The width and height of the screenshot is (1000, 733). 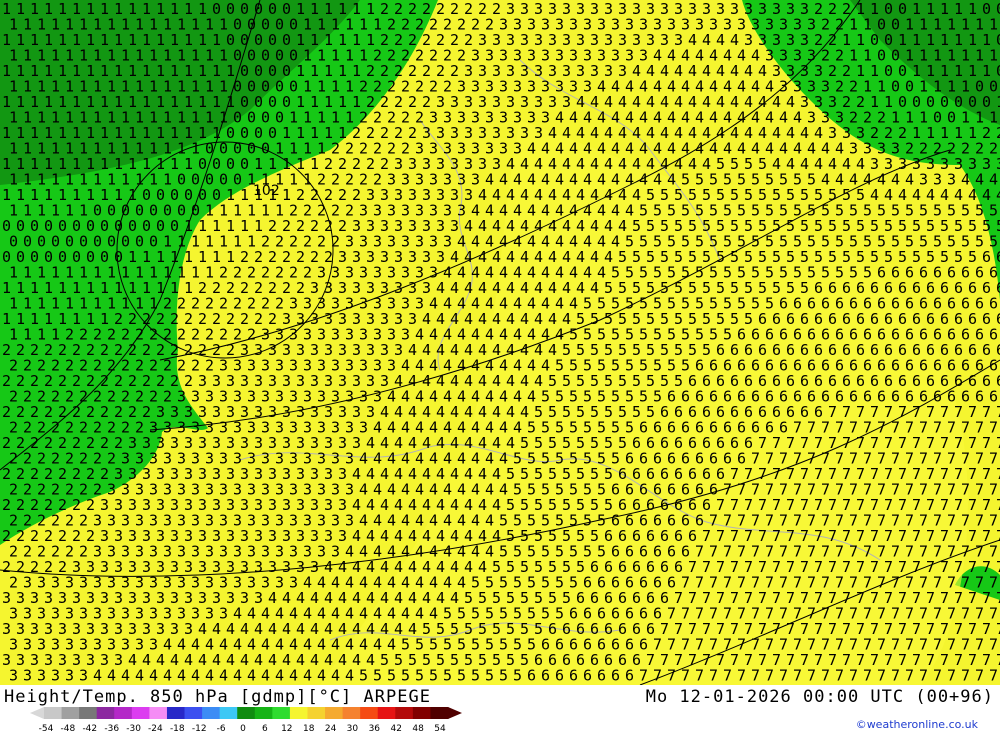 I want to click on scale-tick-label: 54, so click(x=440, y=728).